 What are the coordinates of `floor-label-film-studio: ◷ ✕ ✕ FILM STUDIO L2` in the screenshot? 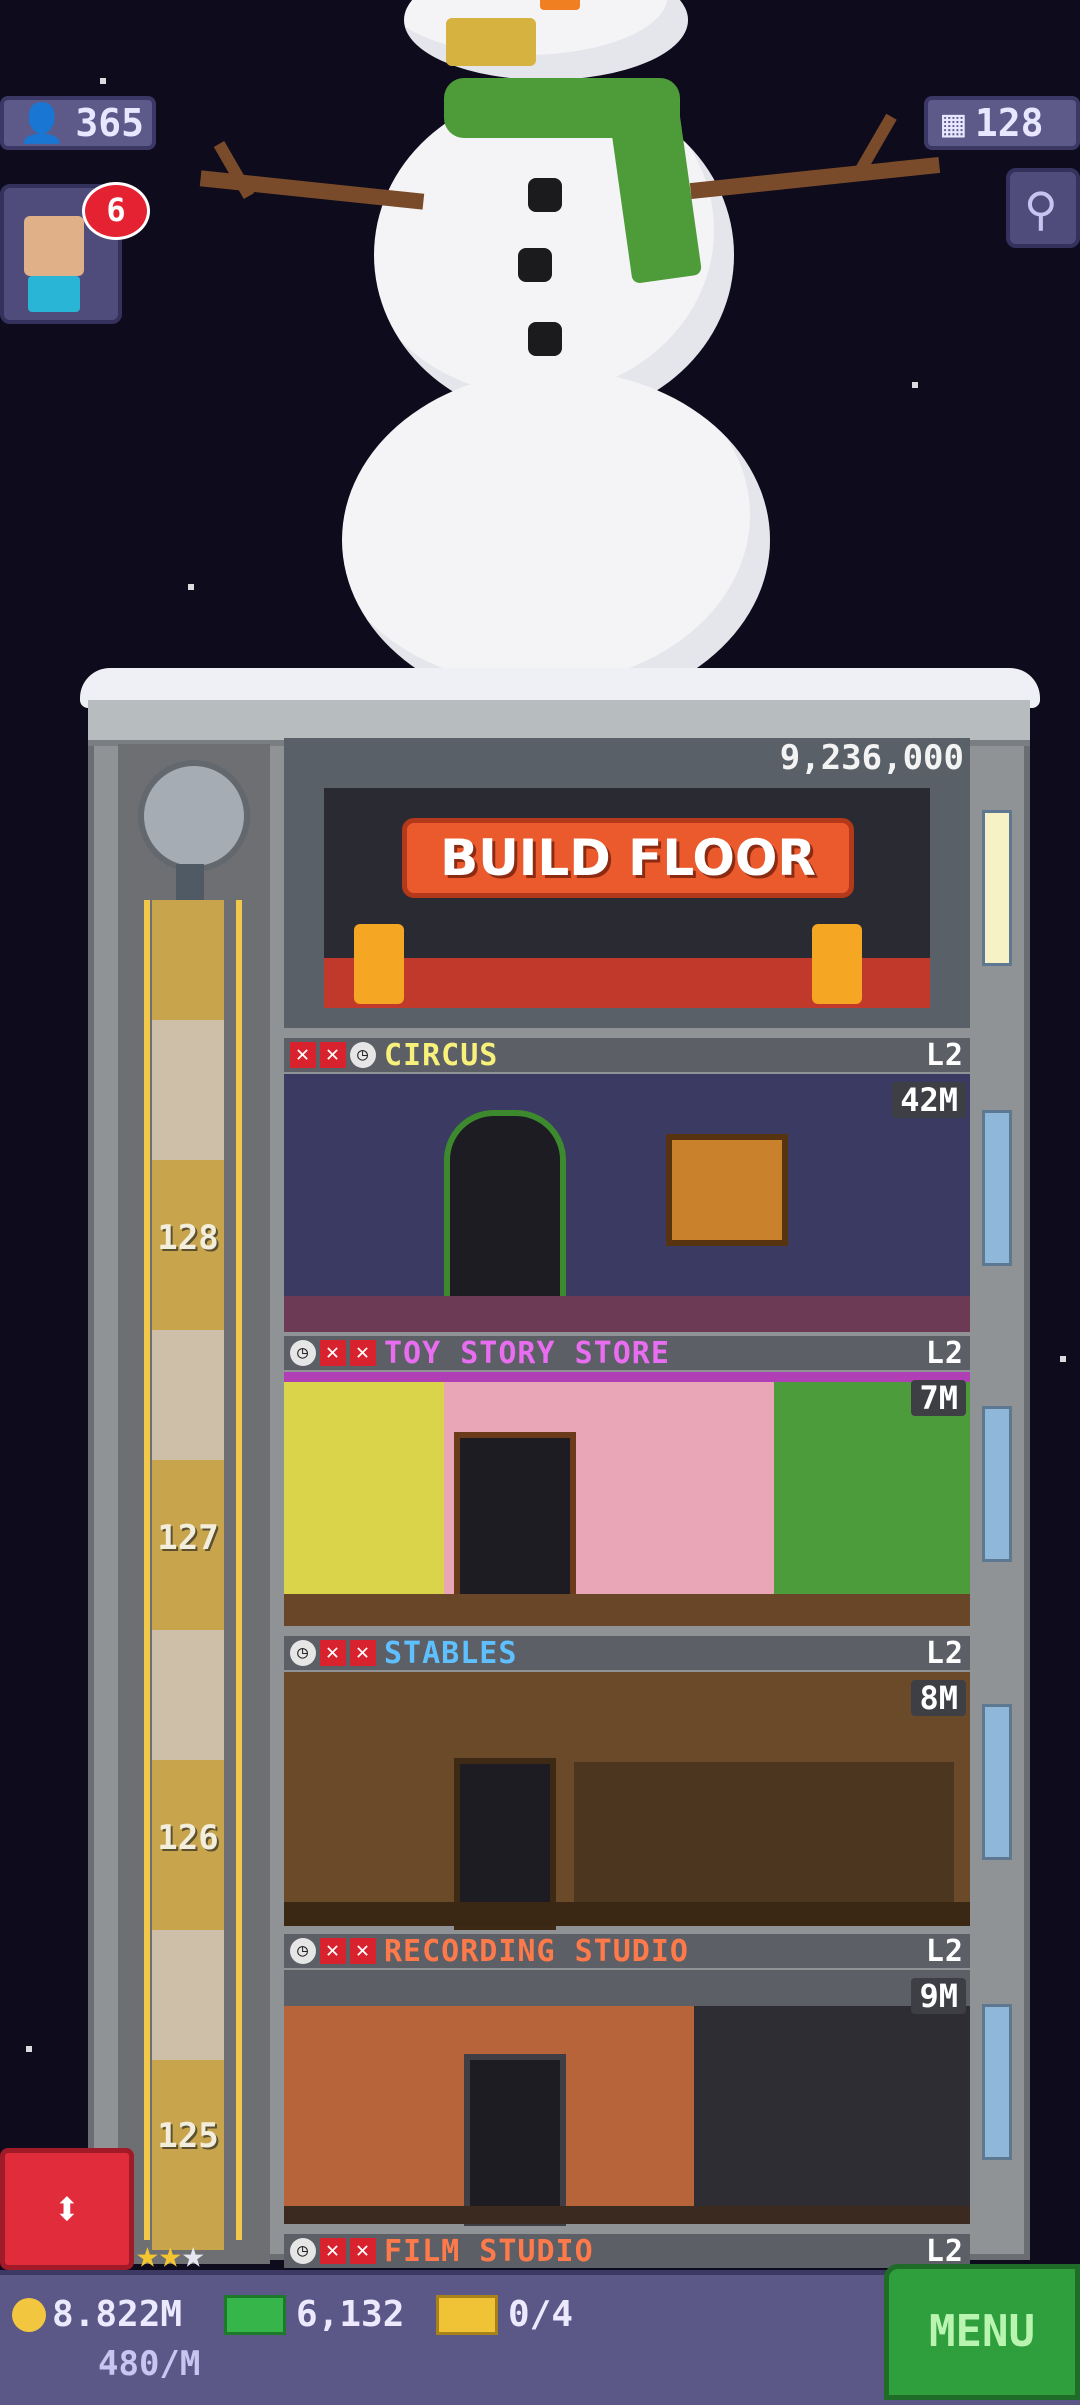 It's located at (627, 2251).